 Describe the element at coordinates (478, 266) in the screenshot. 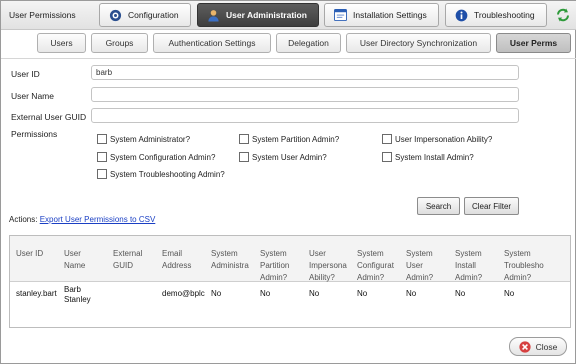

I see `col-system-install-admin: System Install Admin?` at that location.